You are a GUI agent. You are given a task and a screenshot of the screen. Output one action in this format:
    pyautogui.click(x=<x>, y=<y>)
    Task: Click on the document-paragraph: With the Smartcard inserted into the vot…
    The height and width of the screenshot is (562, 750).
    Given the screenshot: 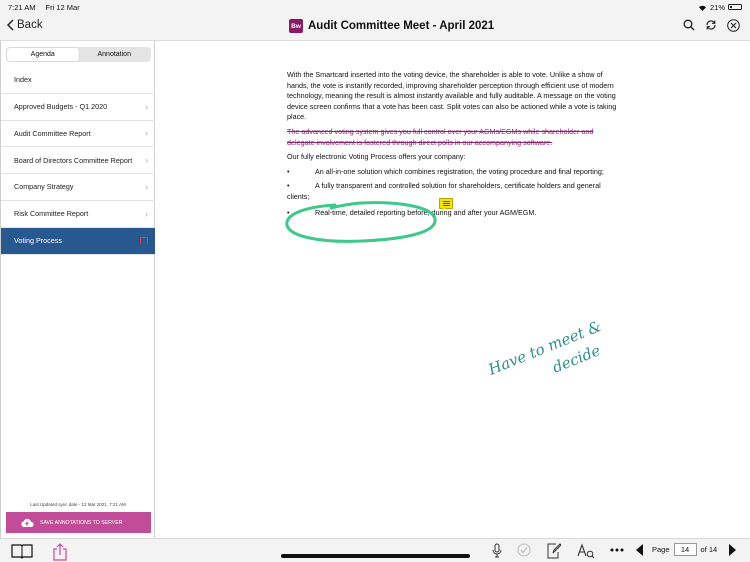 What is the action you would take?
    pyautogui.click(x=452, y=96)
    